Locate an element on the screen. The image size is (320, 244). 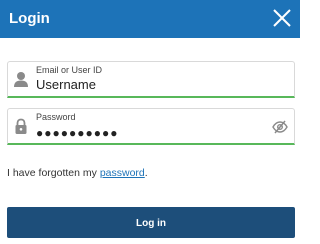
username-label: Email or User ID is located at coordinates (69, 70).